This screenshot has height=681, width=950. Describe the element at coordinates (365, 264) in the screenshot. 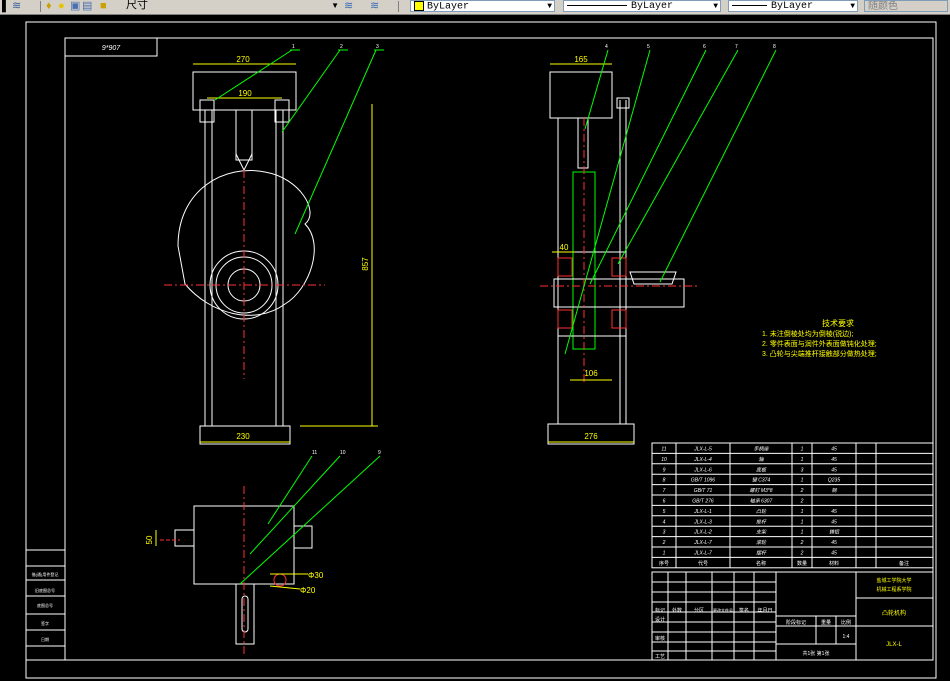

I see `dim-front-height: 857` at that location.